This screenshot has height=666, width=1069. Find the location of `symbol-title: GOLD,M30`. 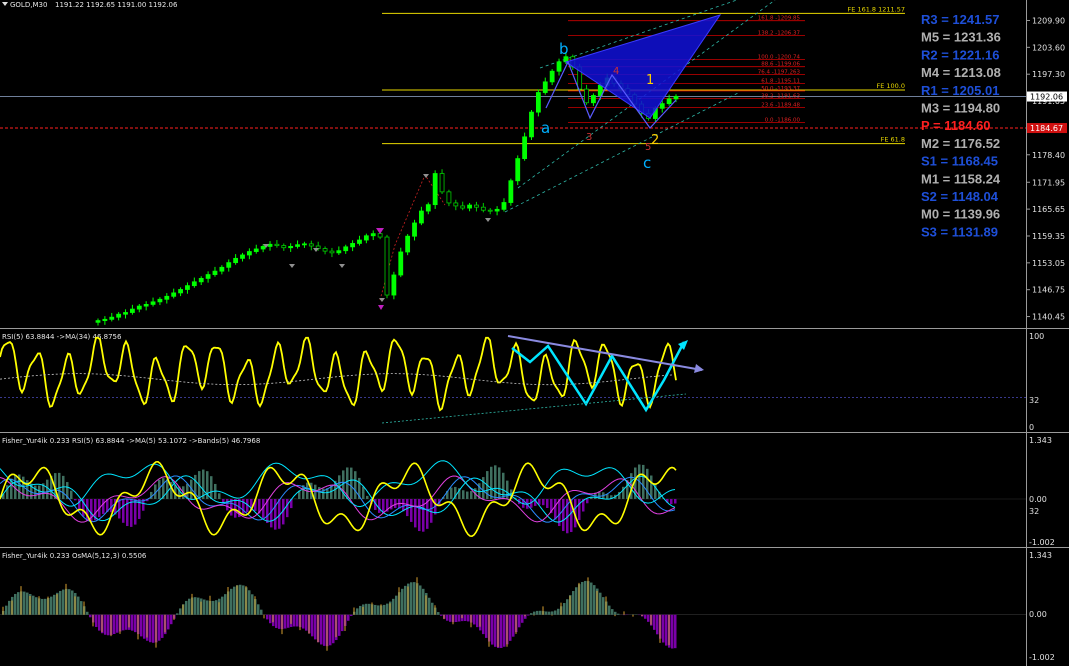

symbol-title: GOLD,M30 is located at coordinates (28, 5).